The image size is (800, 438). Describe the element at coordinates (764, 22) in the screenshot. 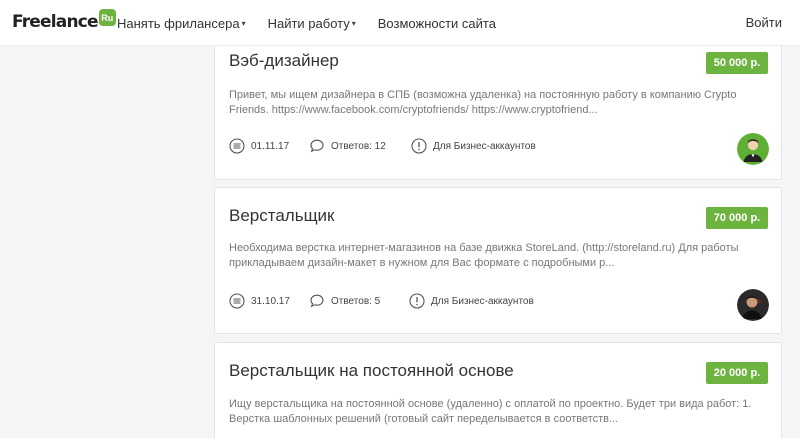

I see `login-link: Войти` at that location.